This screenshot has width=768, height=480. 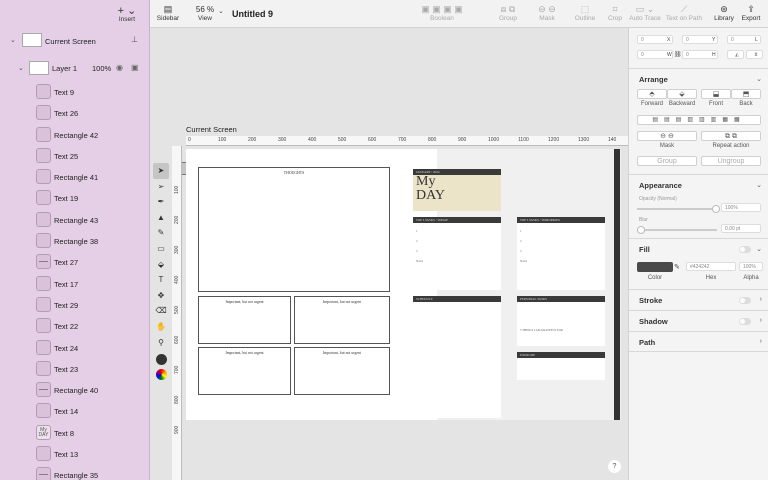 I want to click on auto-trace-button: ▭ ⌄ Auto Trace, so click(x=645, y=13).